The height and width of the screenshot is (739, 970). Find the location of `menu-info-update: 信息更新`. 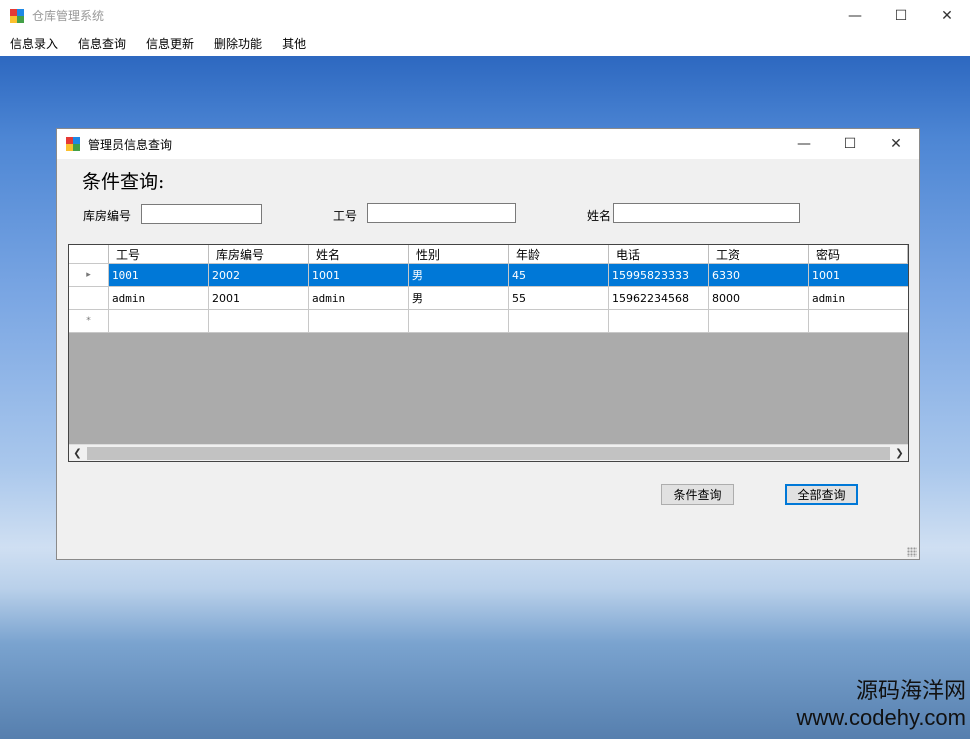

menu-info-update: 信息更新 is located at coordinates (172, 43).